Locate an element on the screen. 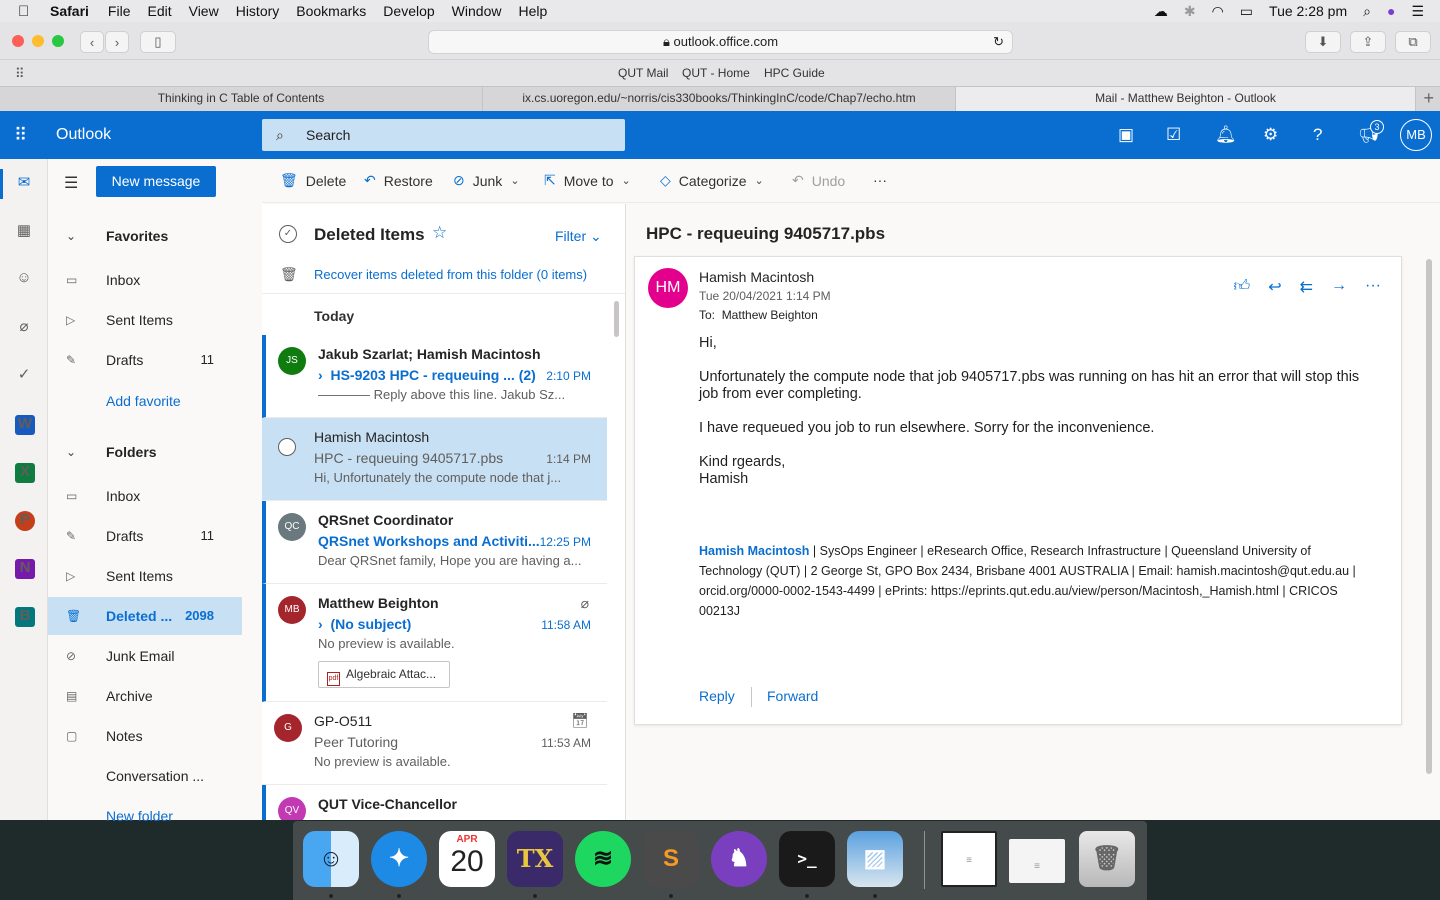  new-tab-icon: + is located at coordinates (1428, 98).